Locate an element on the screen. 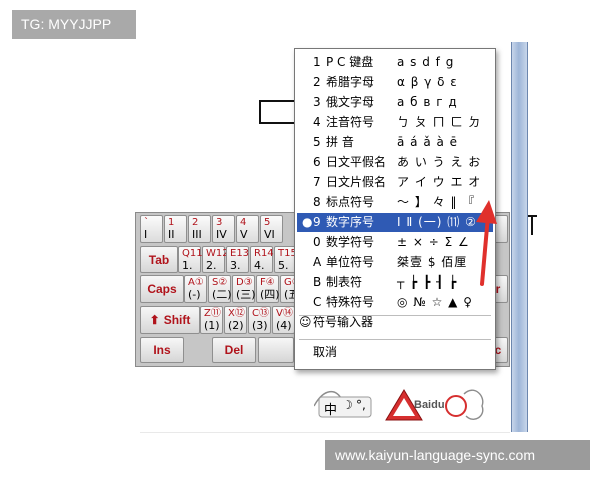 The width and height of the screenshot is (600, 480). key: 2 III is located at coordinates (199, 229).